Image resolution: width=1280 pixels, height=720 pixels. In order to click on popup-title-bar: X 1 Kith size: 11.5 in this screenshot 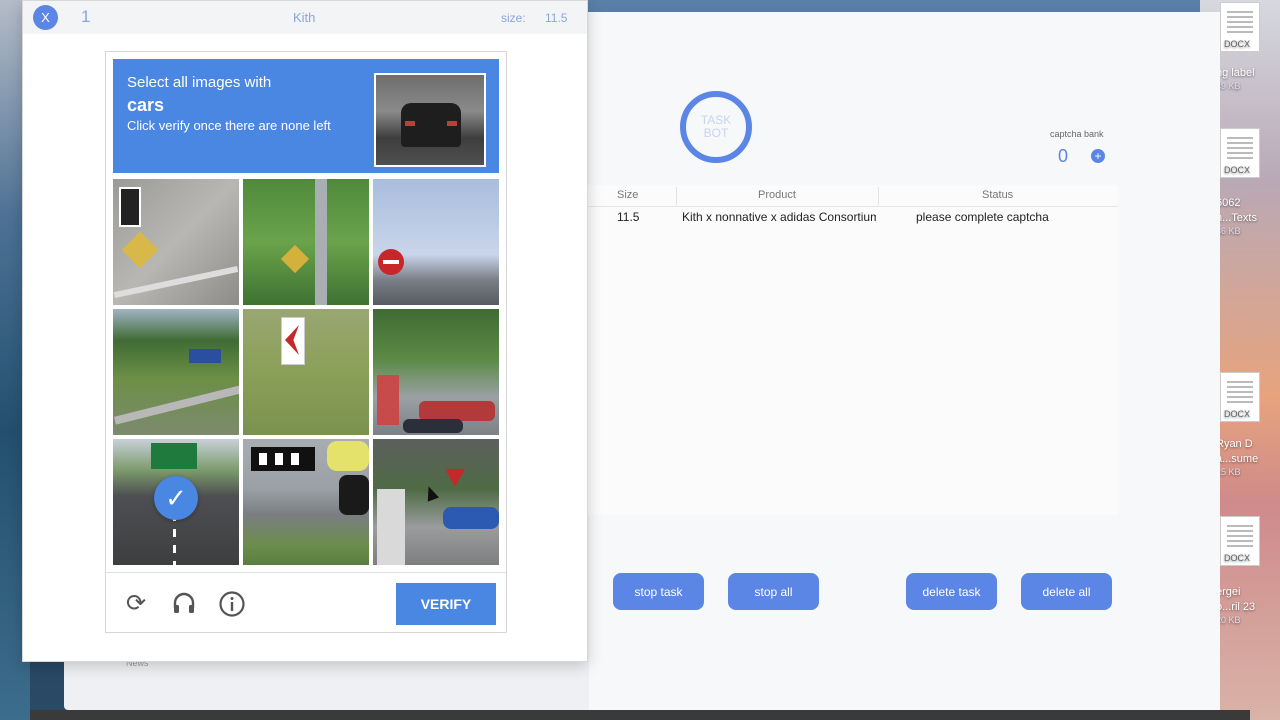, I will do `click(305, 17)`.